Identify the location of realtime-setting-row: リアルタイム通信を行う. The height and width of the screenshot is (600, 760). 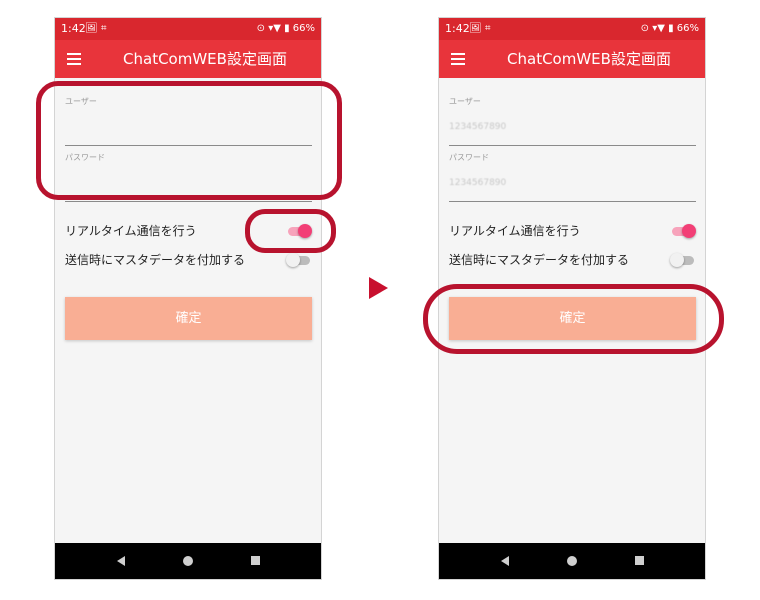
(572, 231).